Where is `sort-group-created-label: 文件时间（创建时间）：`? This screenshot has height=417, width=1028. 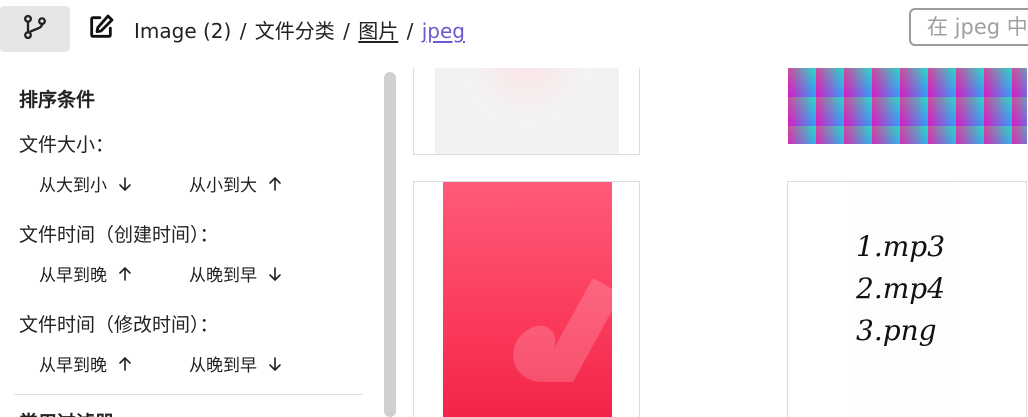 sort-group-created-label: 文件时间（创建时间）： is located at coordinates (119, 235).